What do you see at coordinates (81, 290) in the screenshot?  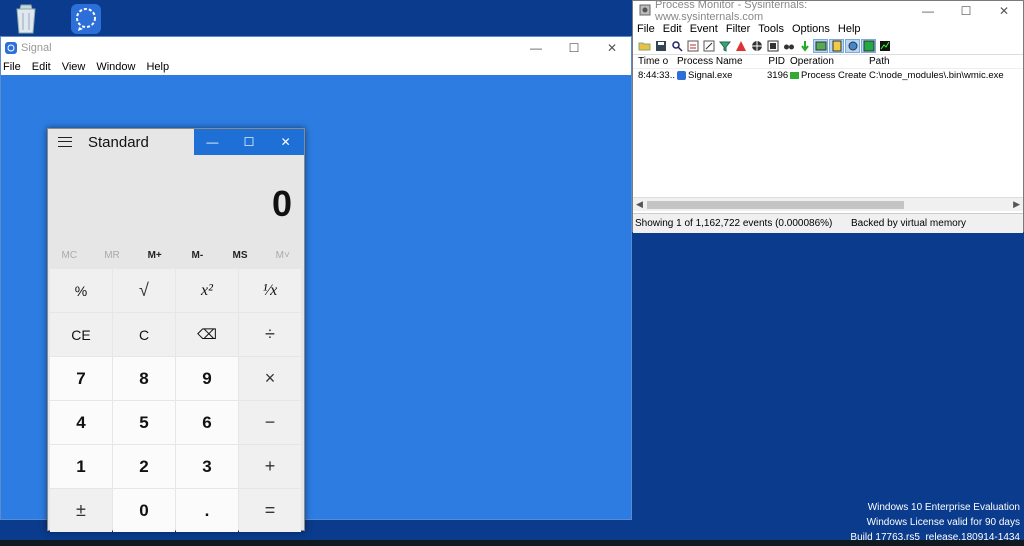 I see `percent-button: %` at bounding box center [81, 290].